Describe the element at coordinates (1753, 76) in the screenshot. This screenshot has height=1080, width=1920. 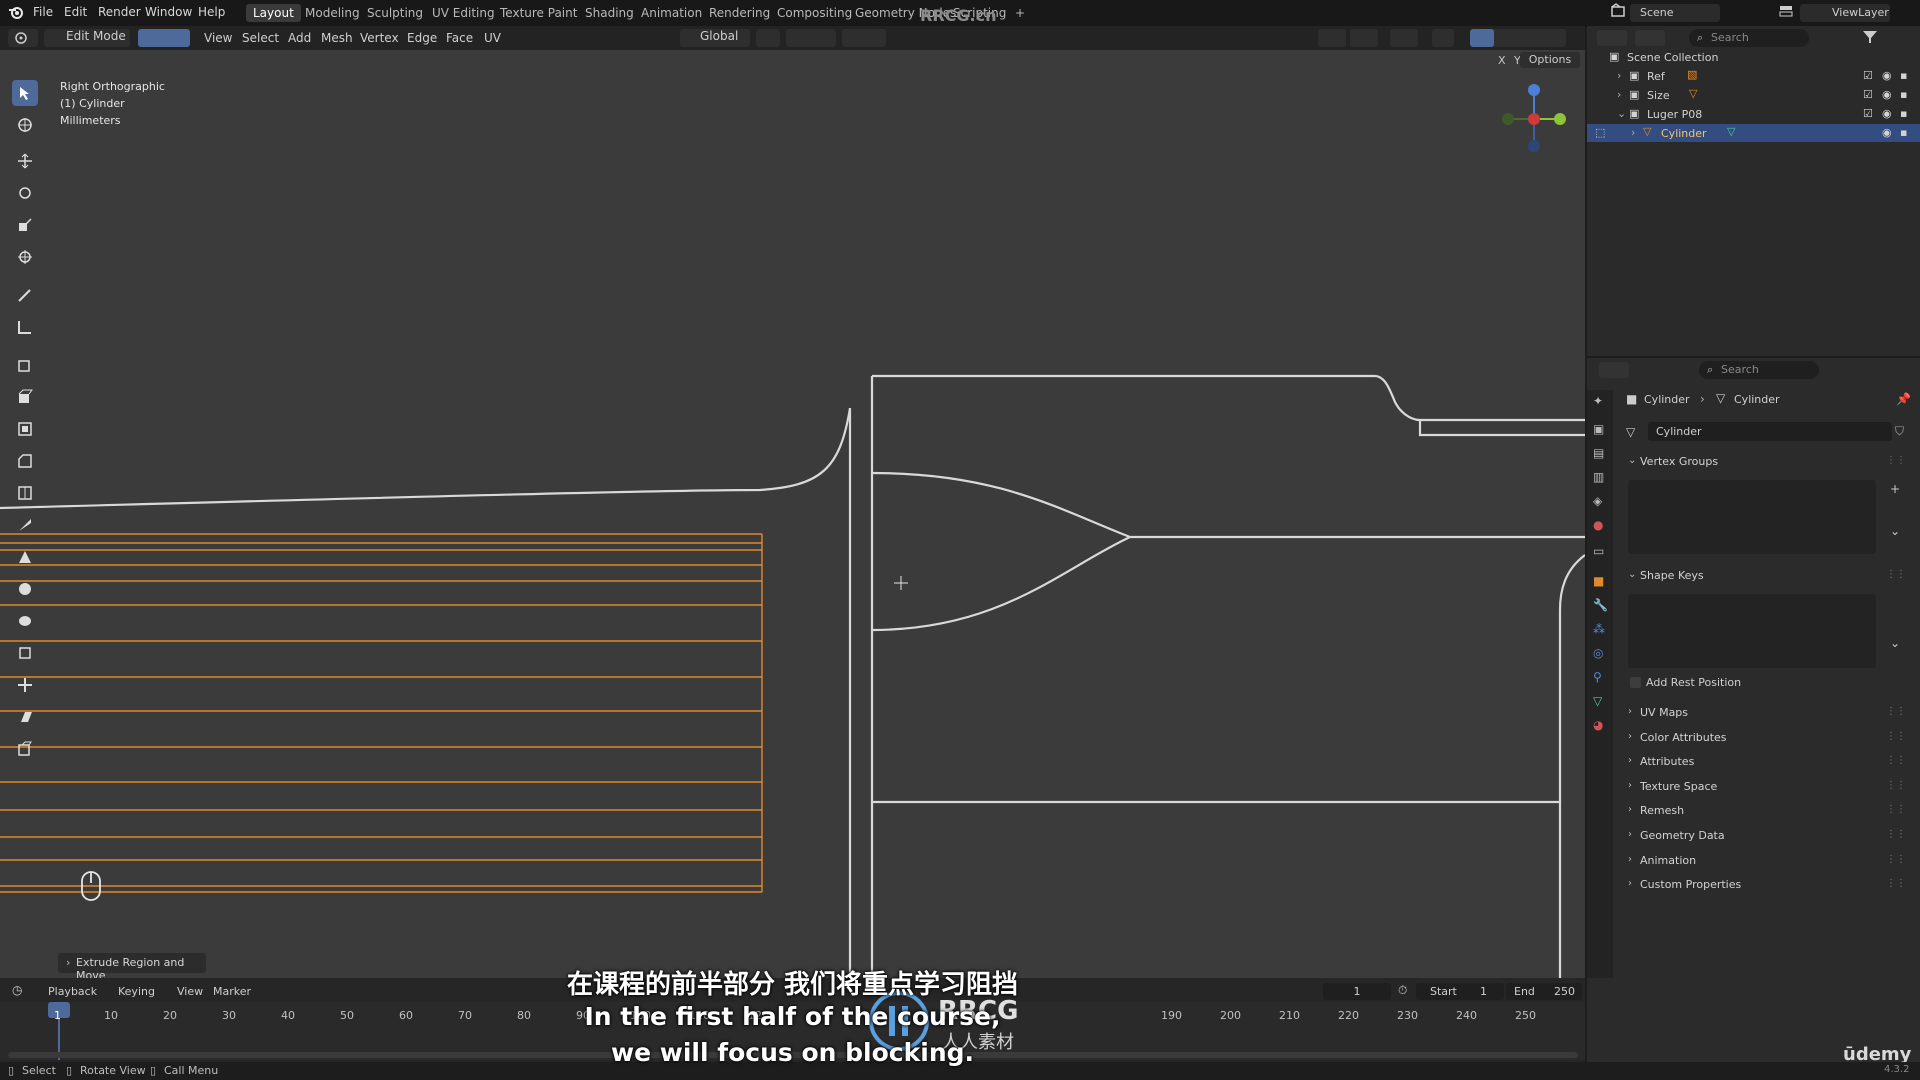
I see `outliner-row-ref: › ▣ Ref ▧ ☑ ◉ ▪` at that location.